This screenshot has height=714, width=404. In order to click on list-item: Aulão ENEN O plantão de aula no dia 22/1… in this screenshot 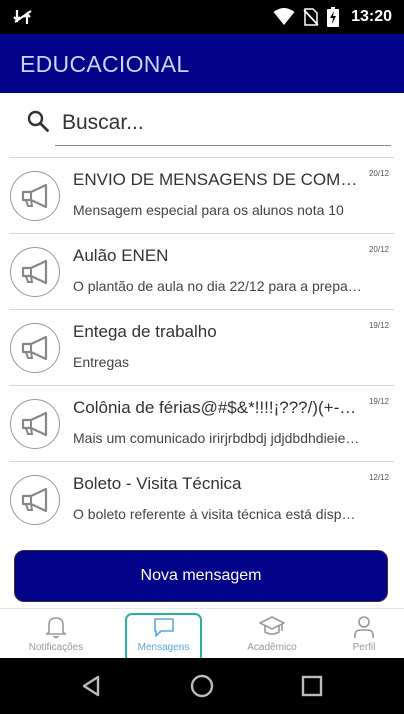, I will do `click(202, 271)`.